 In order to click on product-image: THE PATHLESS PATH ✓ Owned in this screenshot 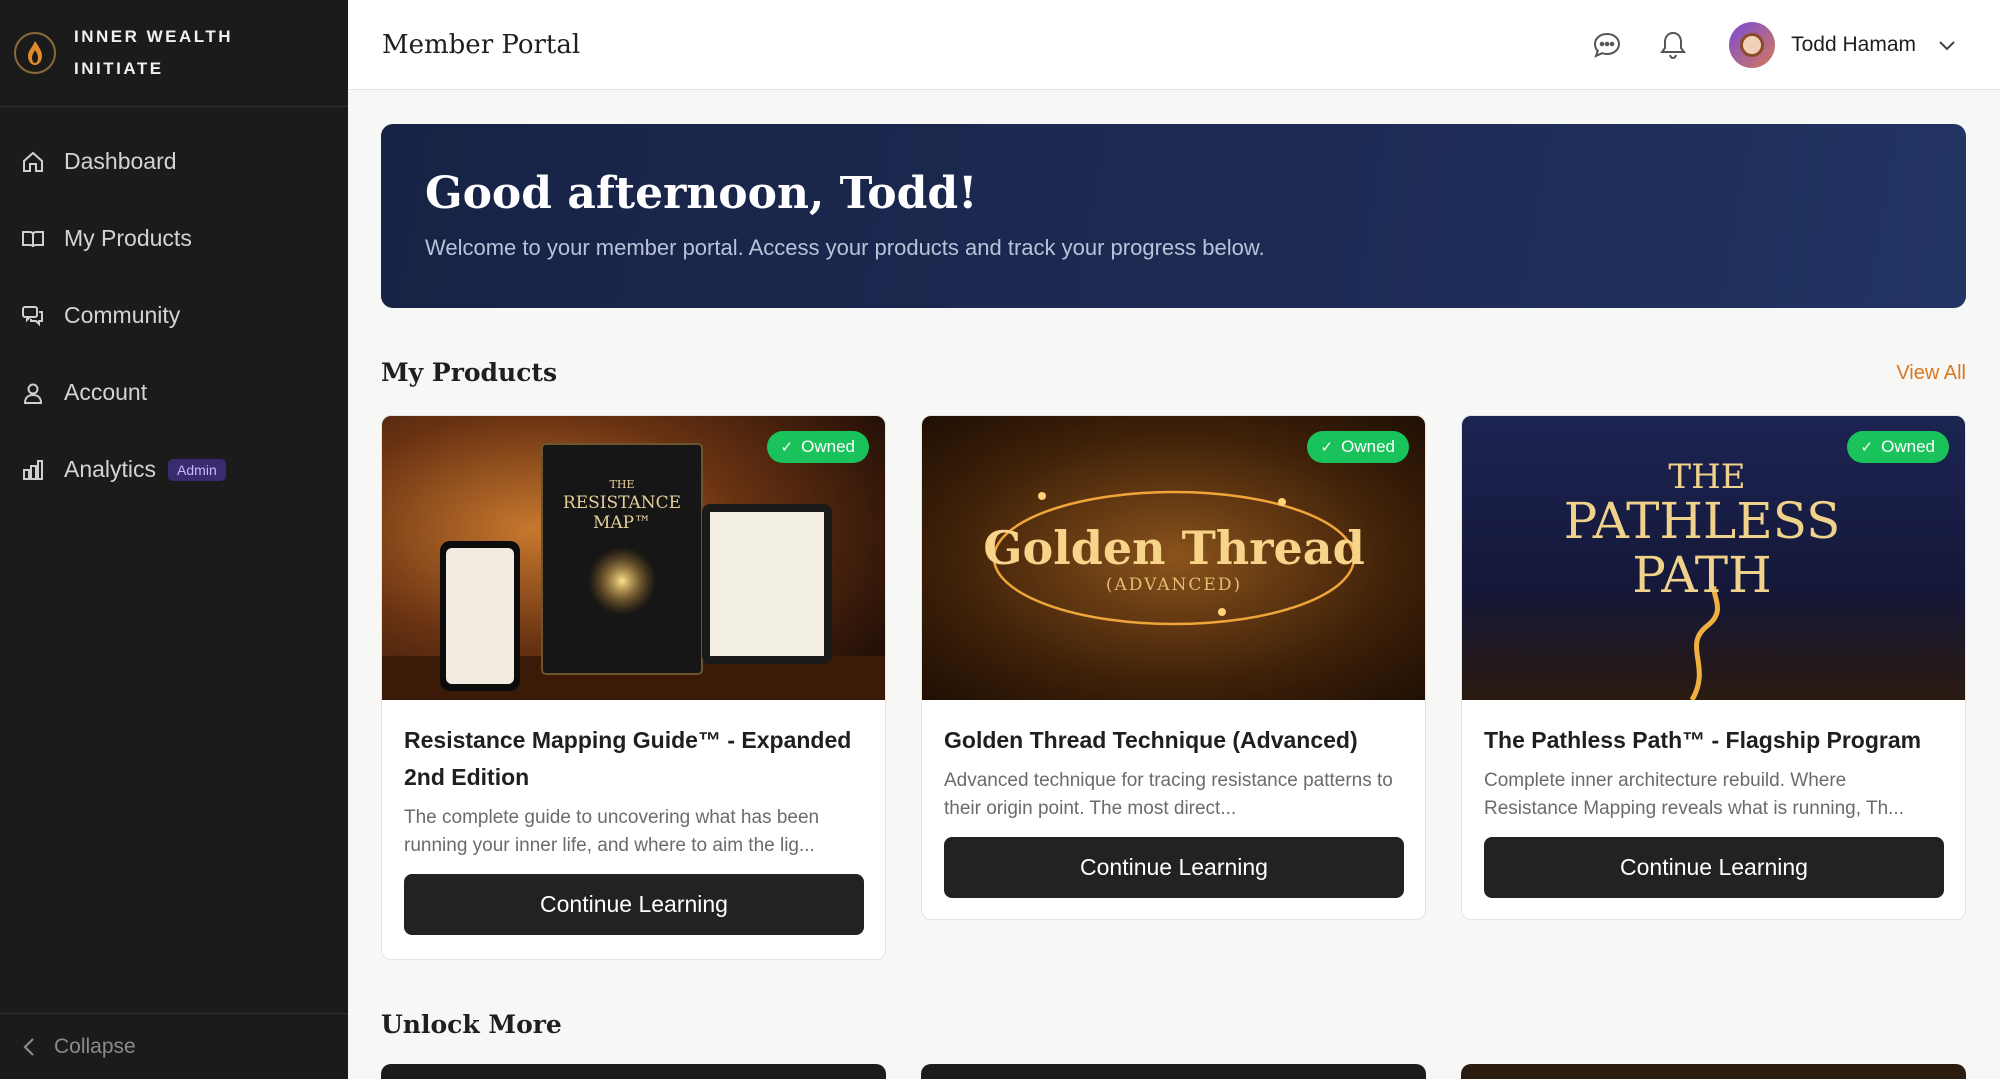, I will do `click(1713, 558)`.